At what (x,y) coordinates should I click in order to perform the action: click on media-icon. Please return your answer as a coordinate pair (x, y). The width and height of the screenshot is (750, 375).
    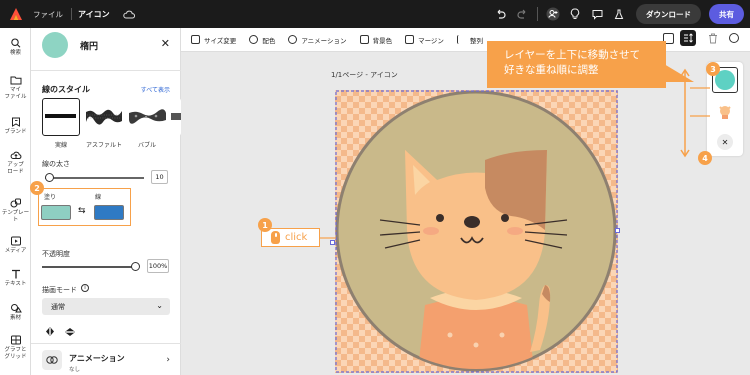
    Looking at the image, I should click on (15, 241).